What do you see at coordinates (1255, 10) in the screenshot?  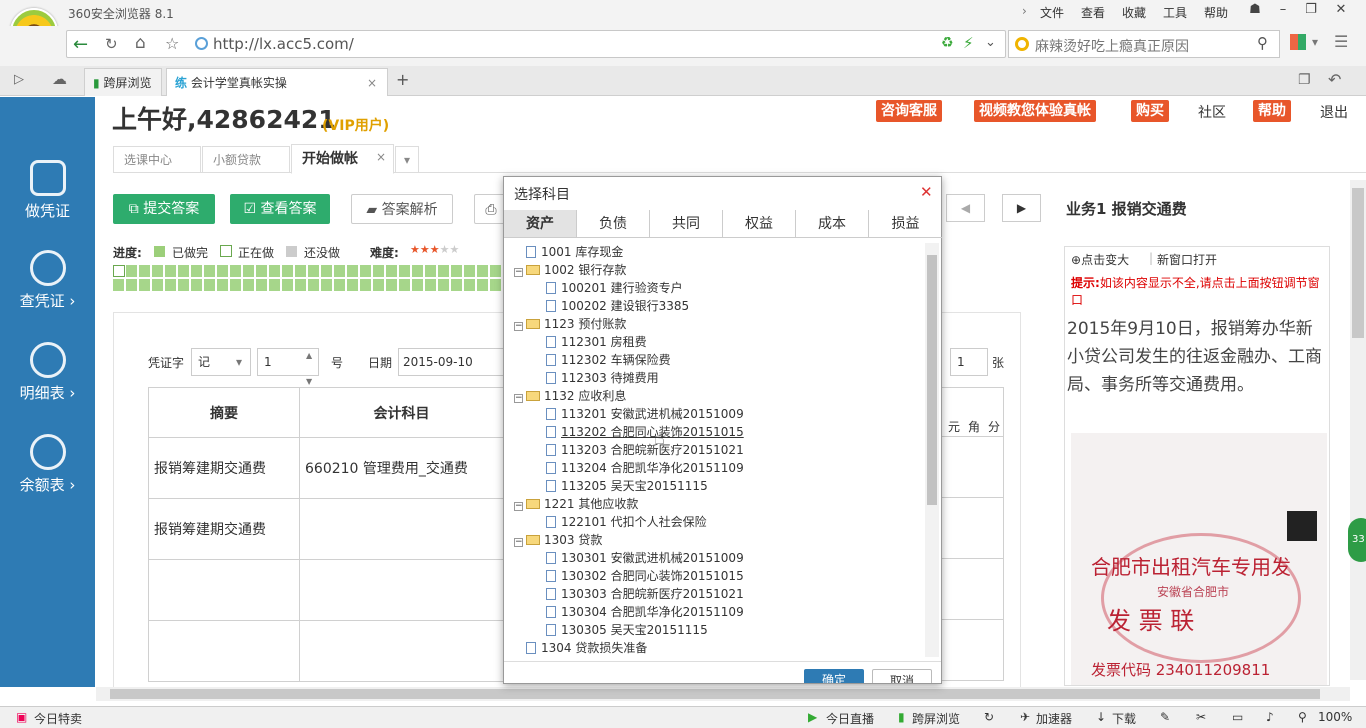 I see `skin-icon: ☗` at bounding box center [1255, 10].